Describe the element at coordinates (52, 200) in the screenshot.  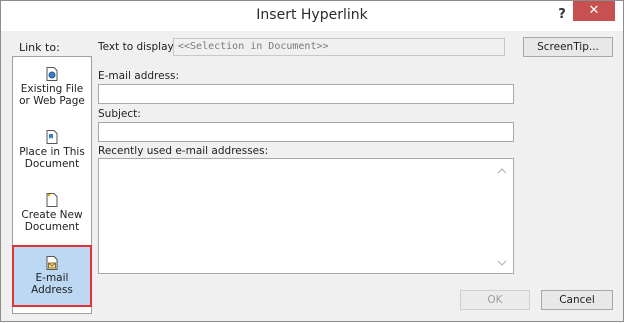
I see `new-document-icon` at that location.